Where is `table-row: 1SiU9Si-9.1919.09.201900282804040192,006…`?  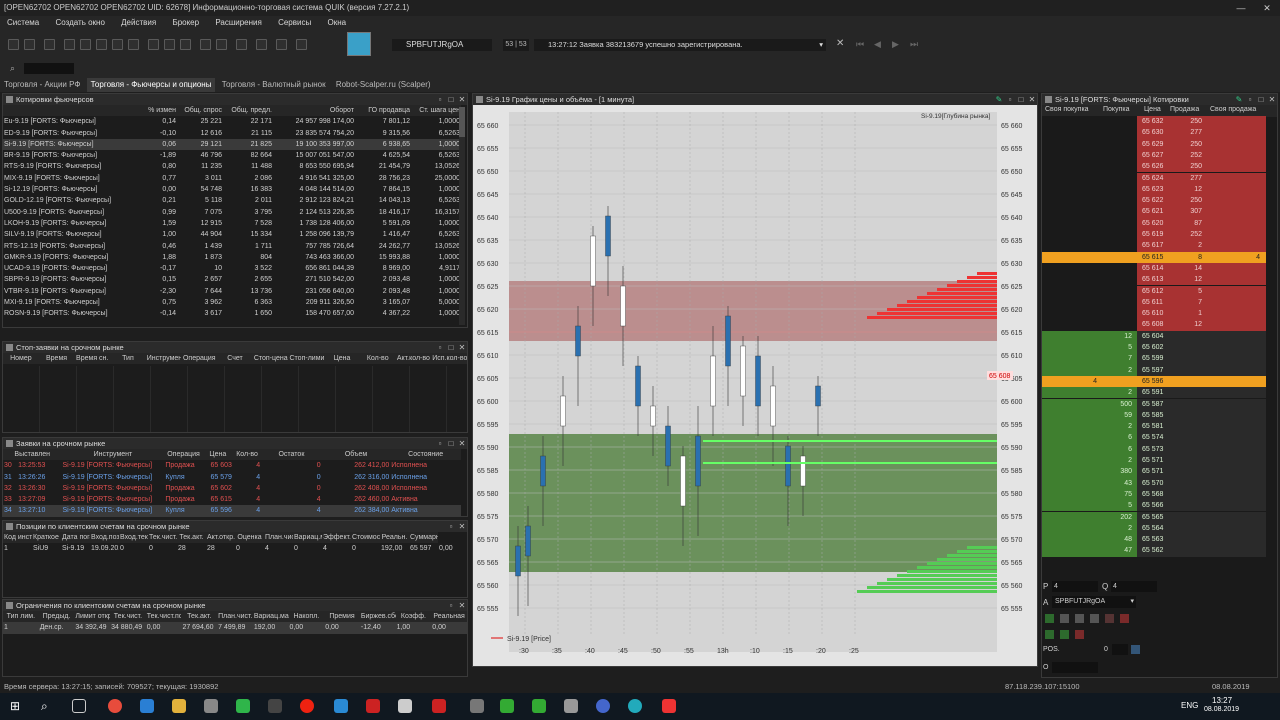
table-row: 1SiU9Si-9.1919.09.201900282804040192,006… is located at coordinates (235, 548).